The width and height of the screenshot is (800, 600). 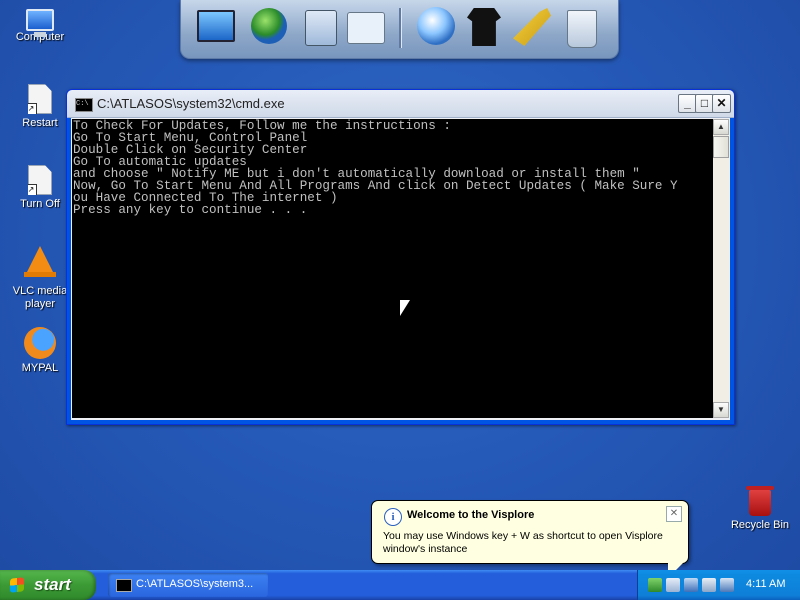 I want to click on computer-icon, so click(x=40, y=23).